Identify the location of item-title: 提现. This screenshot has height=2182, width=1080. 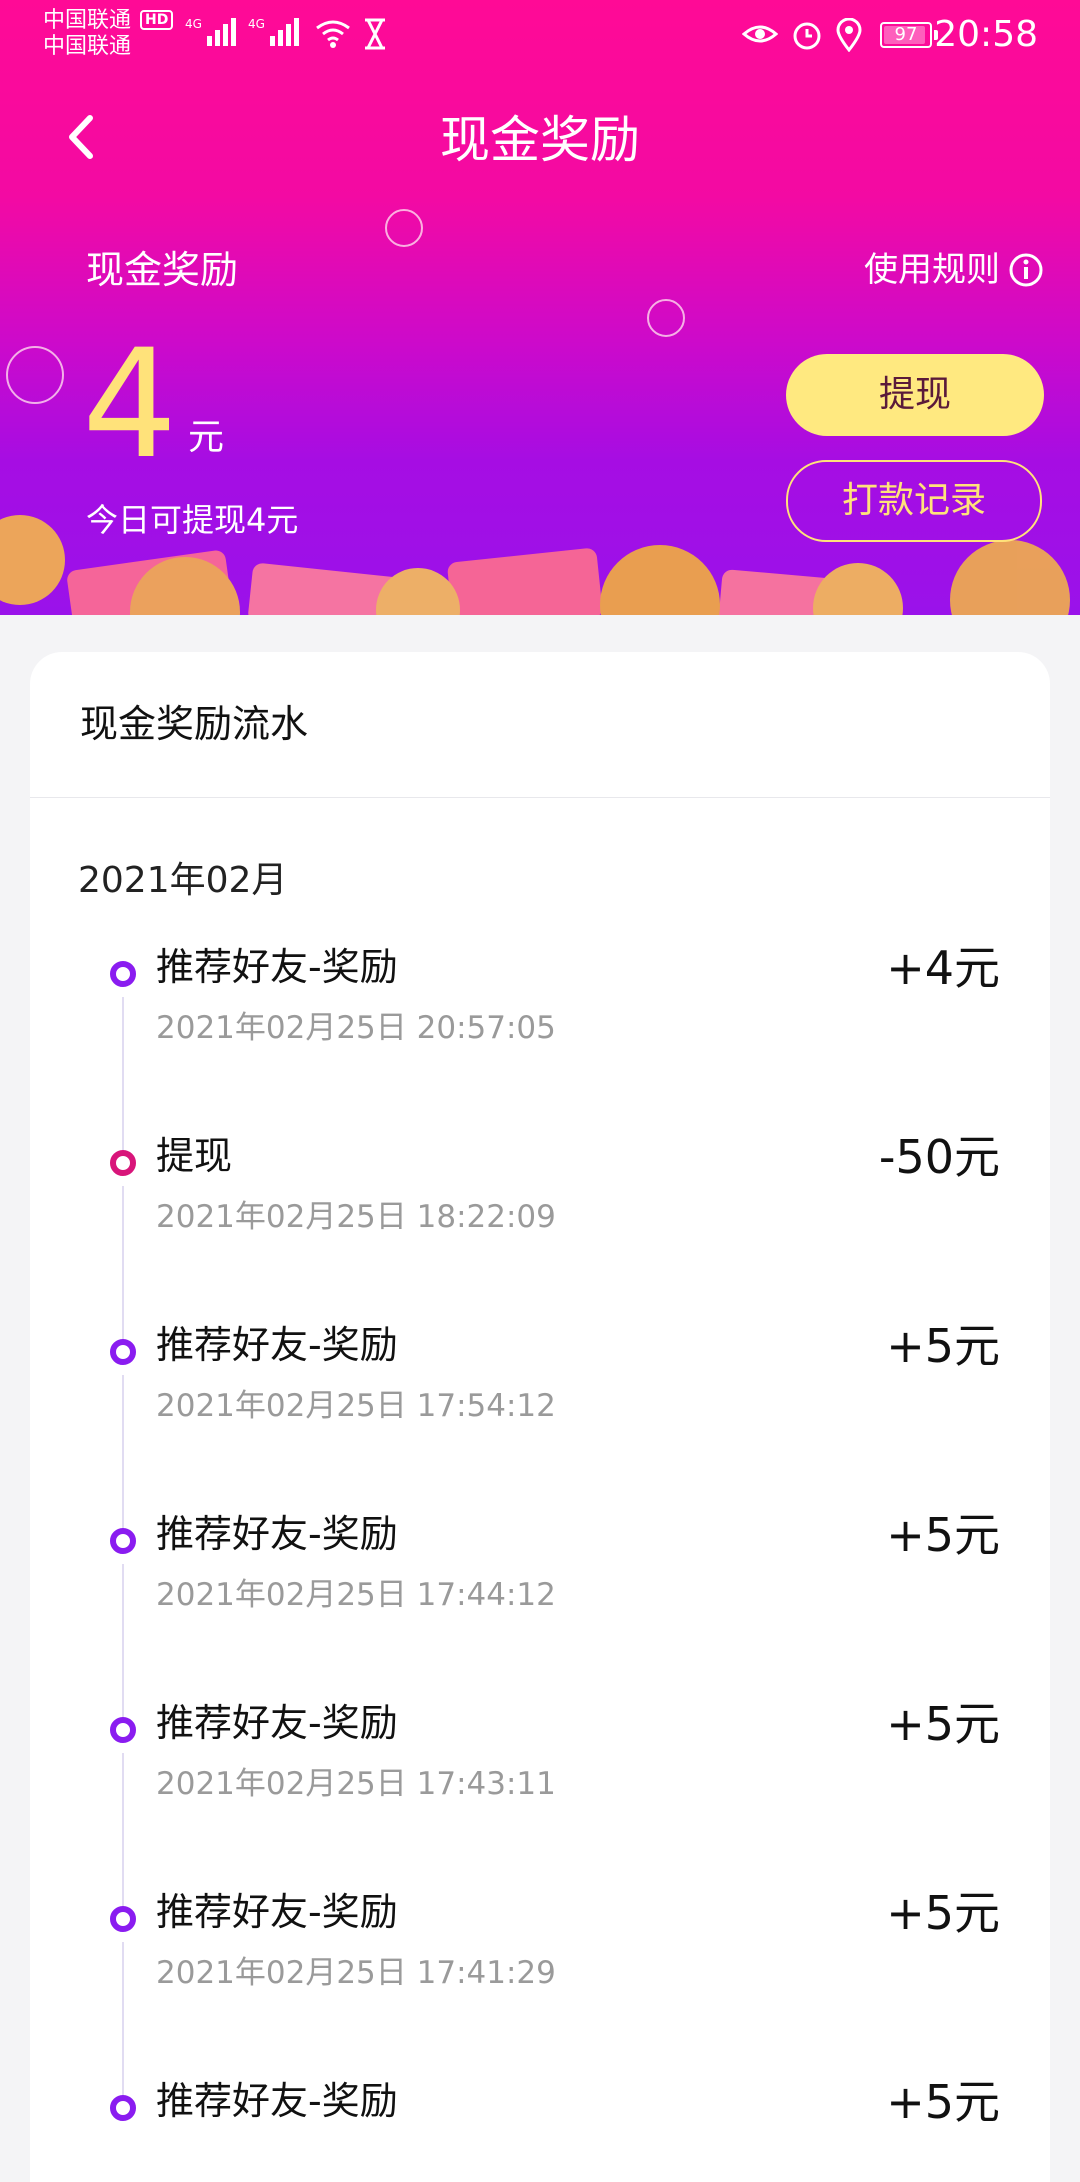
(194, 1156).